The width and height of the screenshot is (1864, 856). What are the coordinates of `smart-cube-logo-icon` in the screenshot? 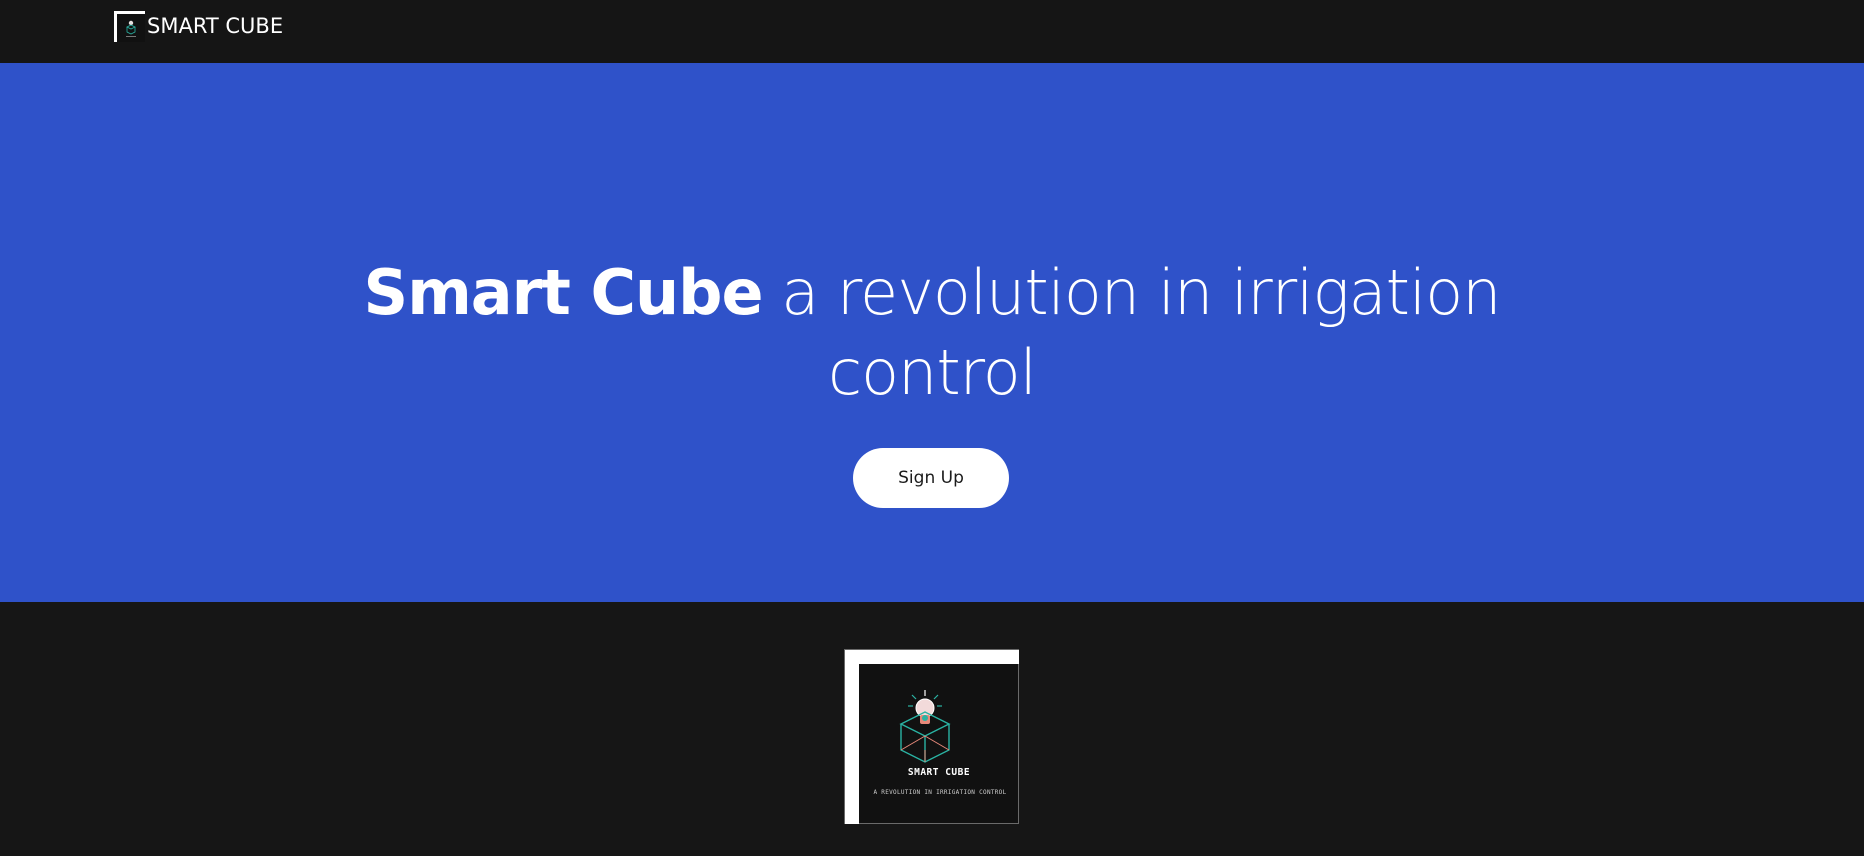 It's located at (129, 26).